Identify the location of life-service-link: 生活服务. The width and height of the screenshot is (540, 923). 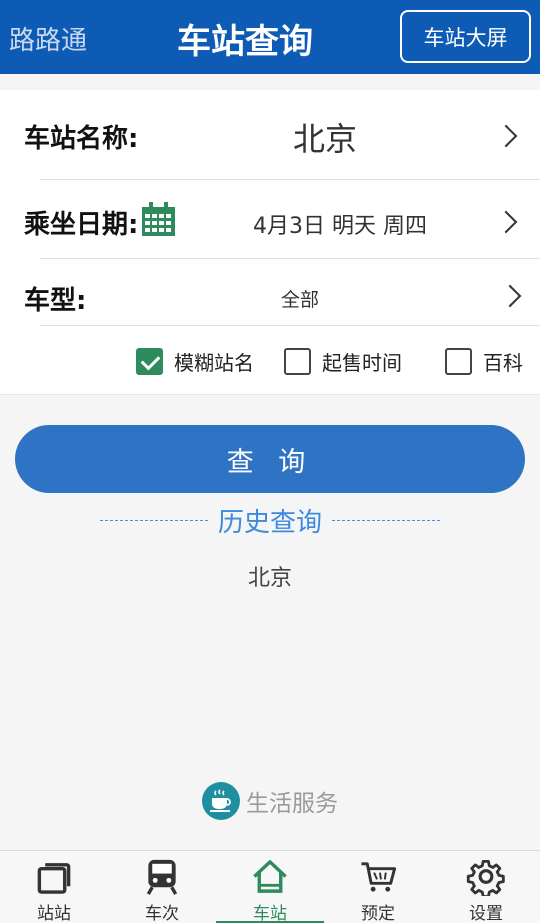
(270, 801).